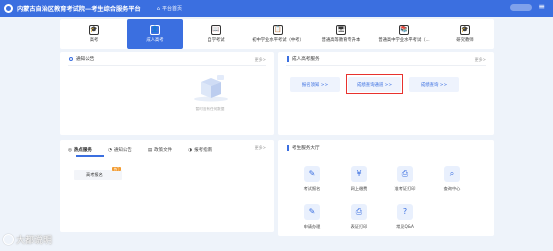  What do you see at coordinates (150, 150) in the screenshot?
I see `document-icon: ▤` at bounding box center [150, 150].